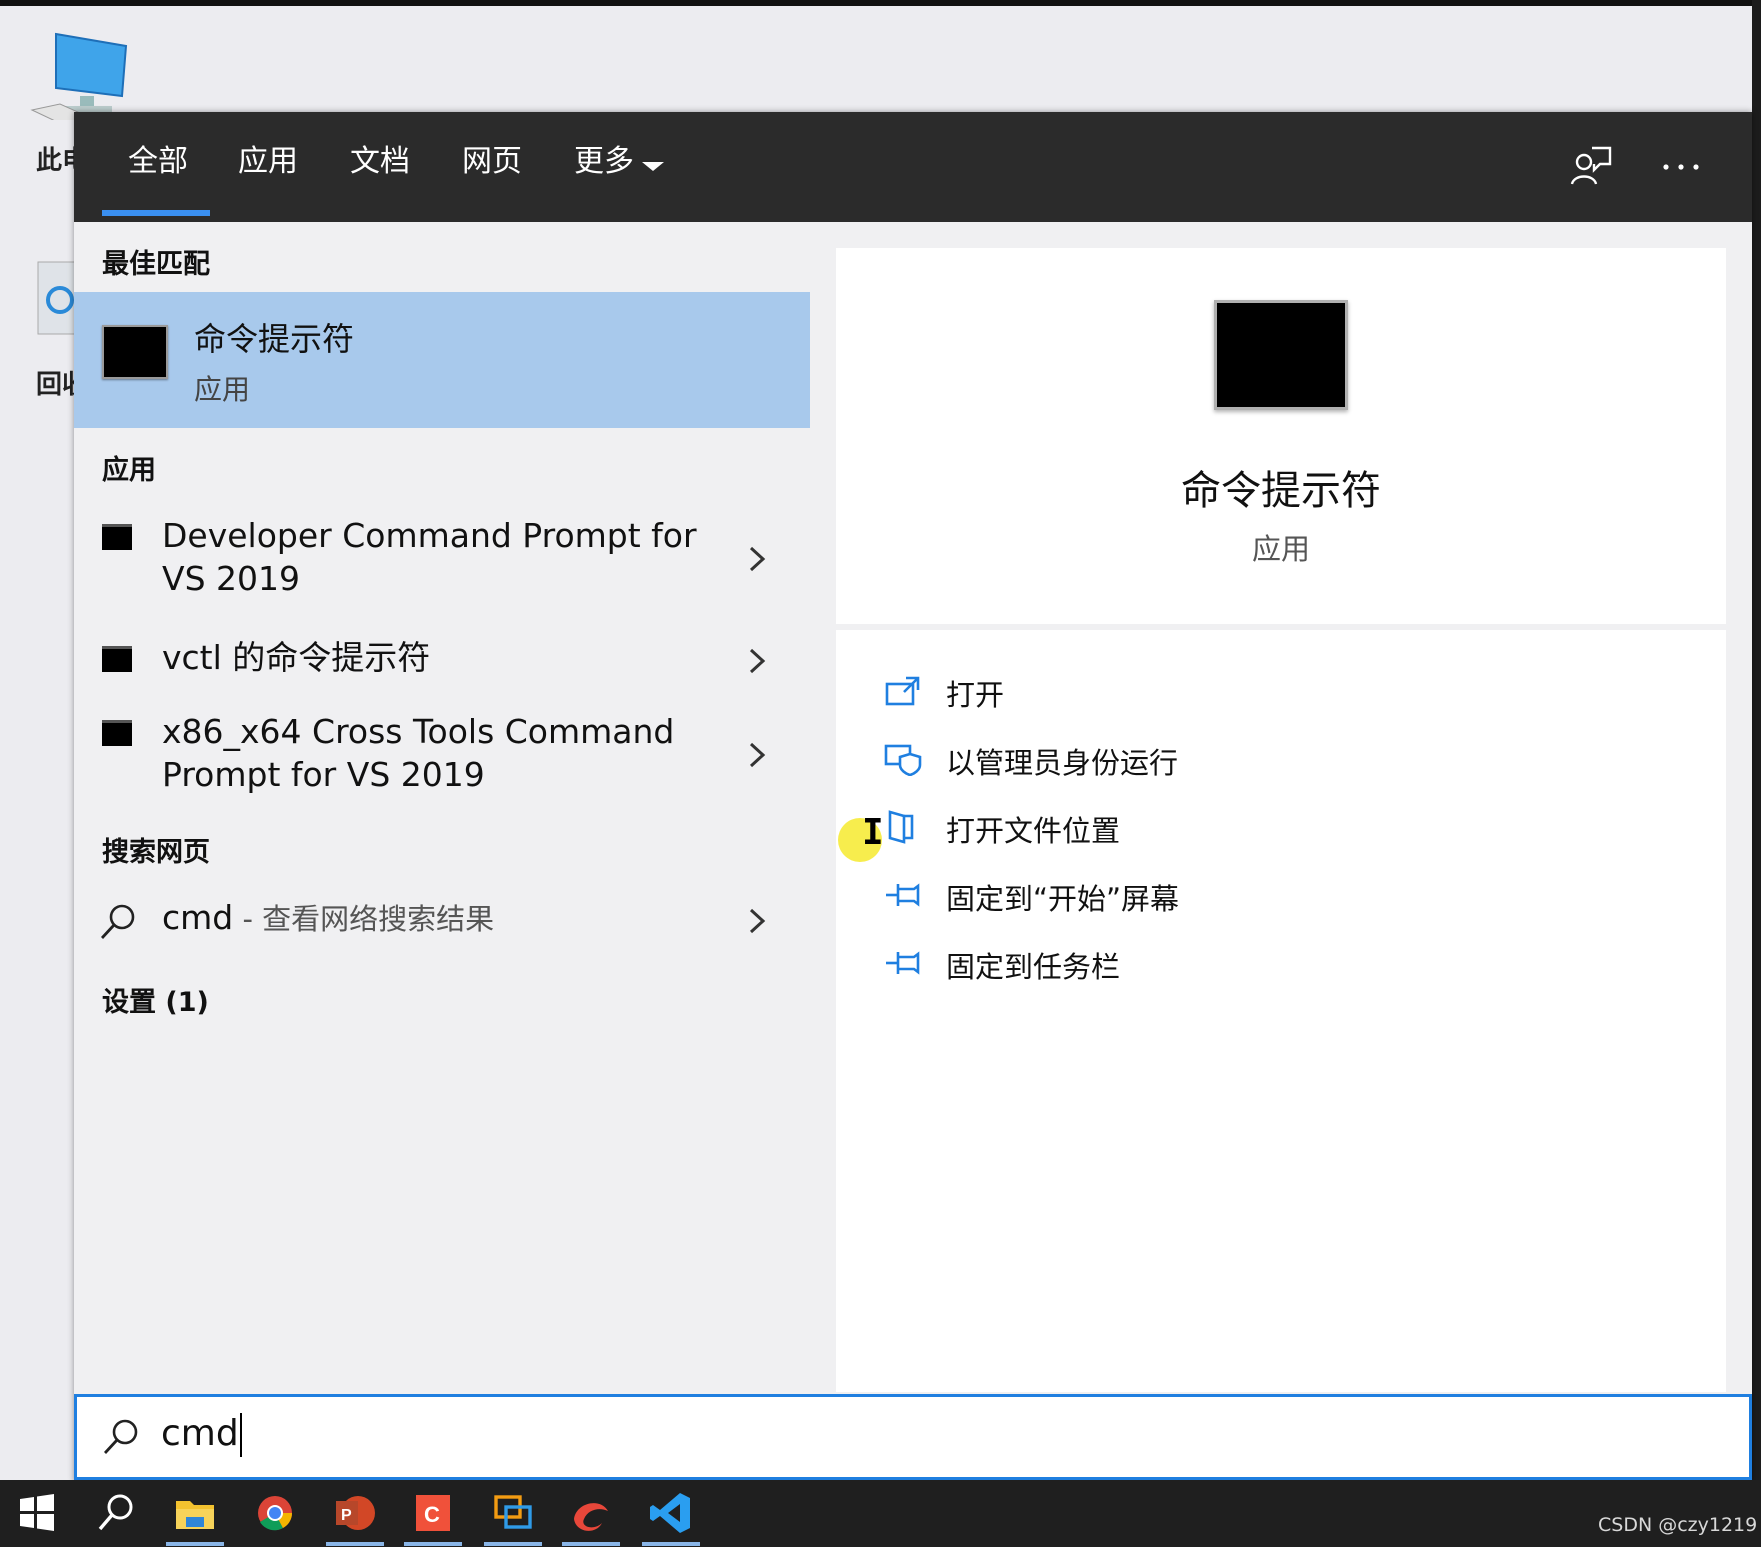 This screenshot has width=1761, height=1547. What do you see at coordinates (1281, 436) in the screenshot?
I see `detail-header: 命令提示符 应用` at bounding box center [1281, 436].